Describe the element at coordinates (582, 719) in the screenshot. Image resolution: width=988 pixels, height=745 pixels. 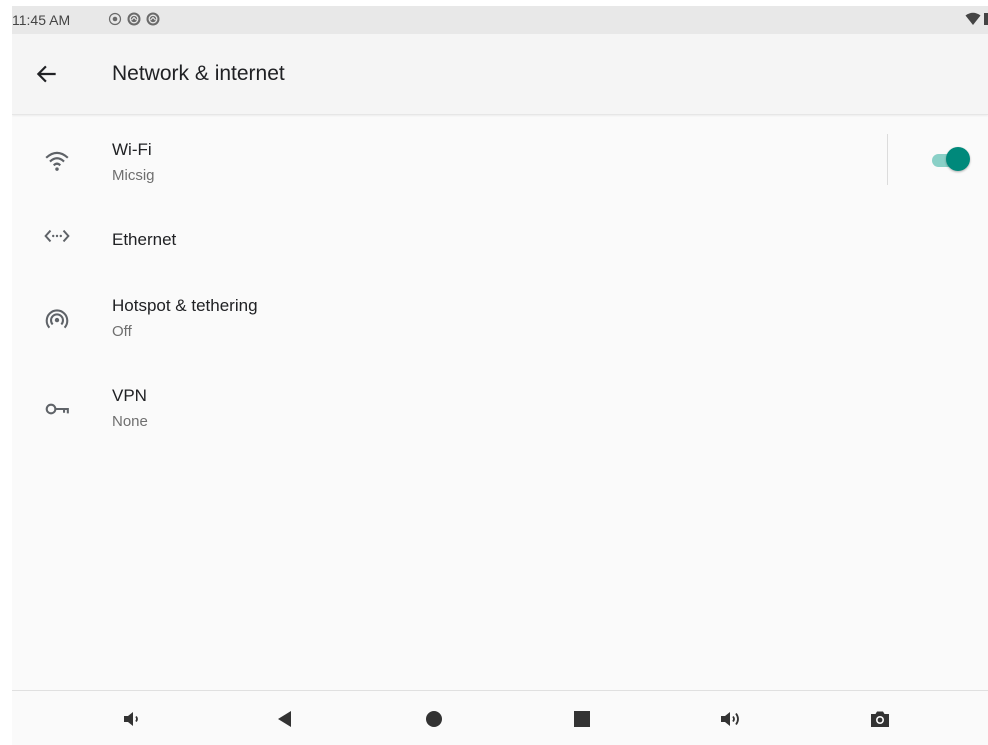
I see `recents-square-icon` at that location.